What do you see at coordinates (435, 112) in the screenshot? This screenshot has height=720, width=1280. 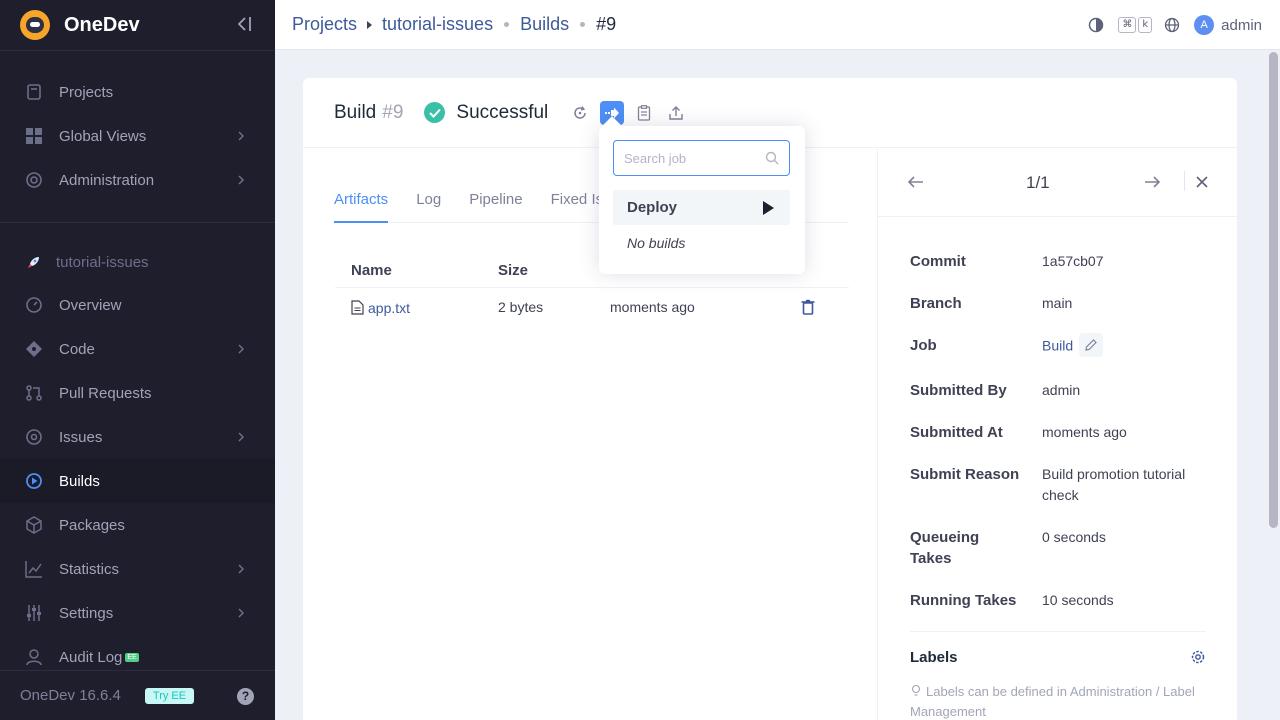 I see `success-check-icon` at bounding box center [435, 112].